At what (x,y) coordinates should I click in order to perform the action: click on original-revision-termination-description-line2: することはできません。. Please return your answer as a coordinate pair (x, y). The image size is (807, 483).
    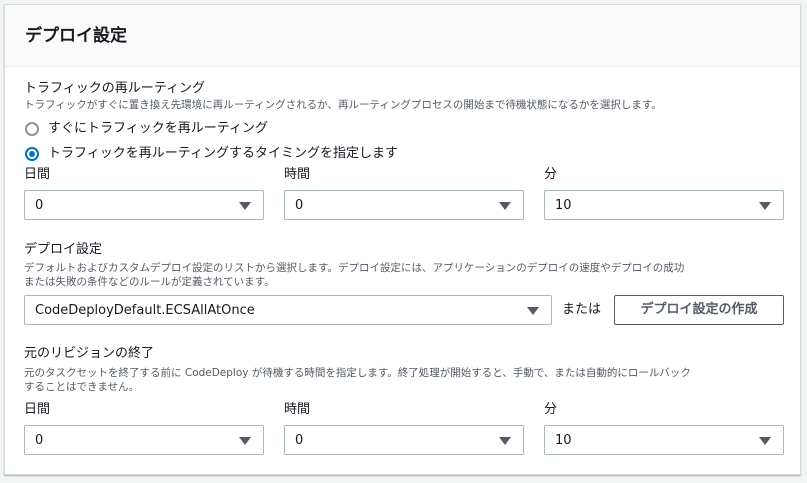
    Looking at the image, I should click on (82, 387).